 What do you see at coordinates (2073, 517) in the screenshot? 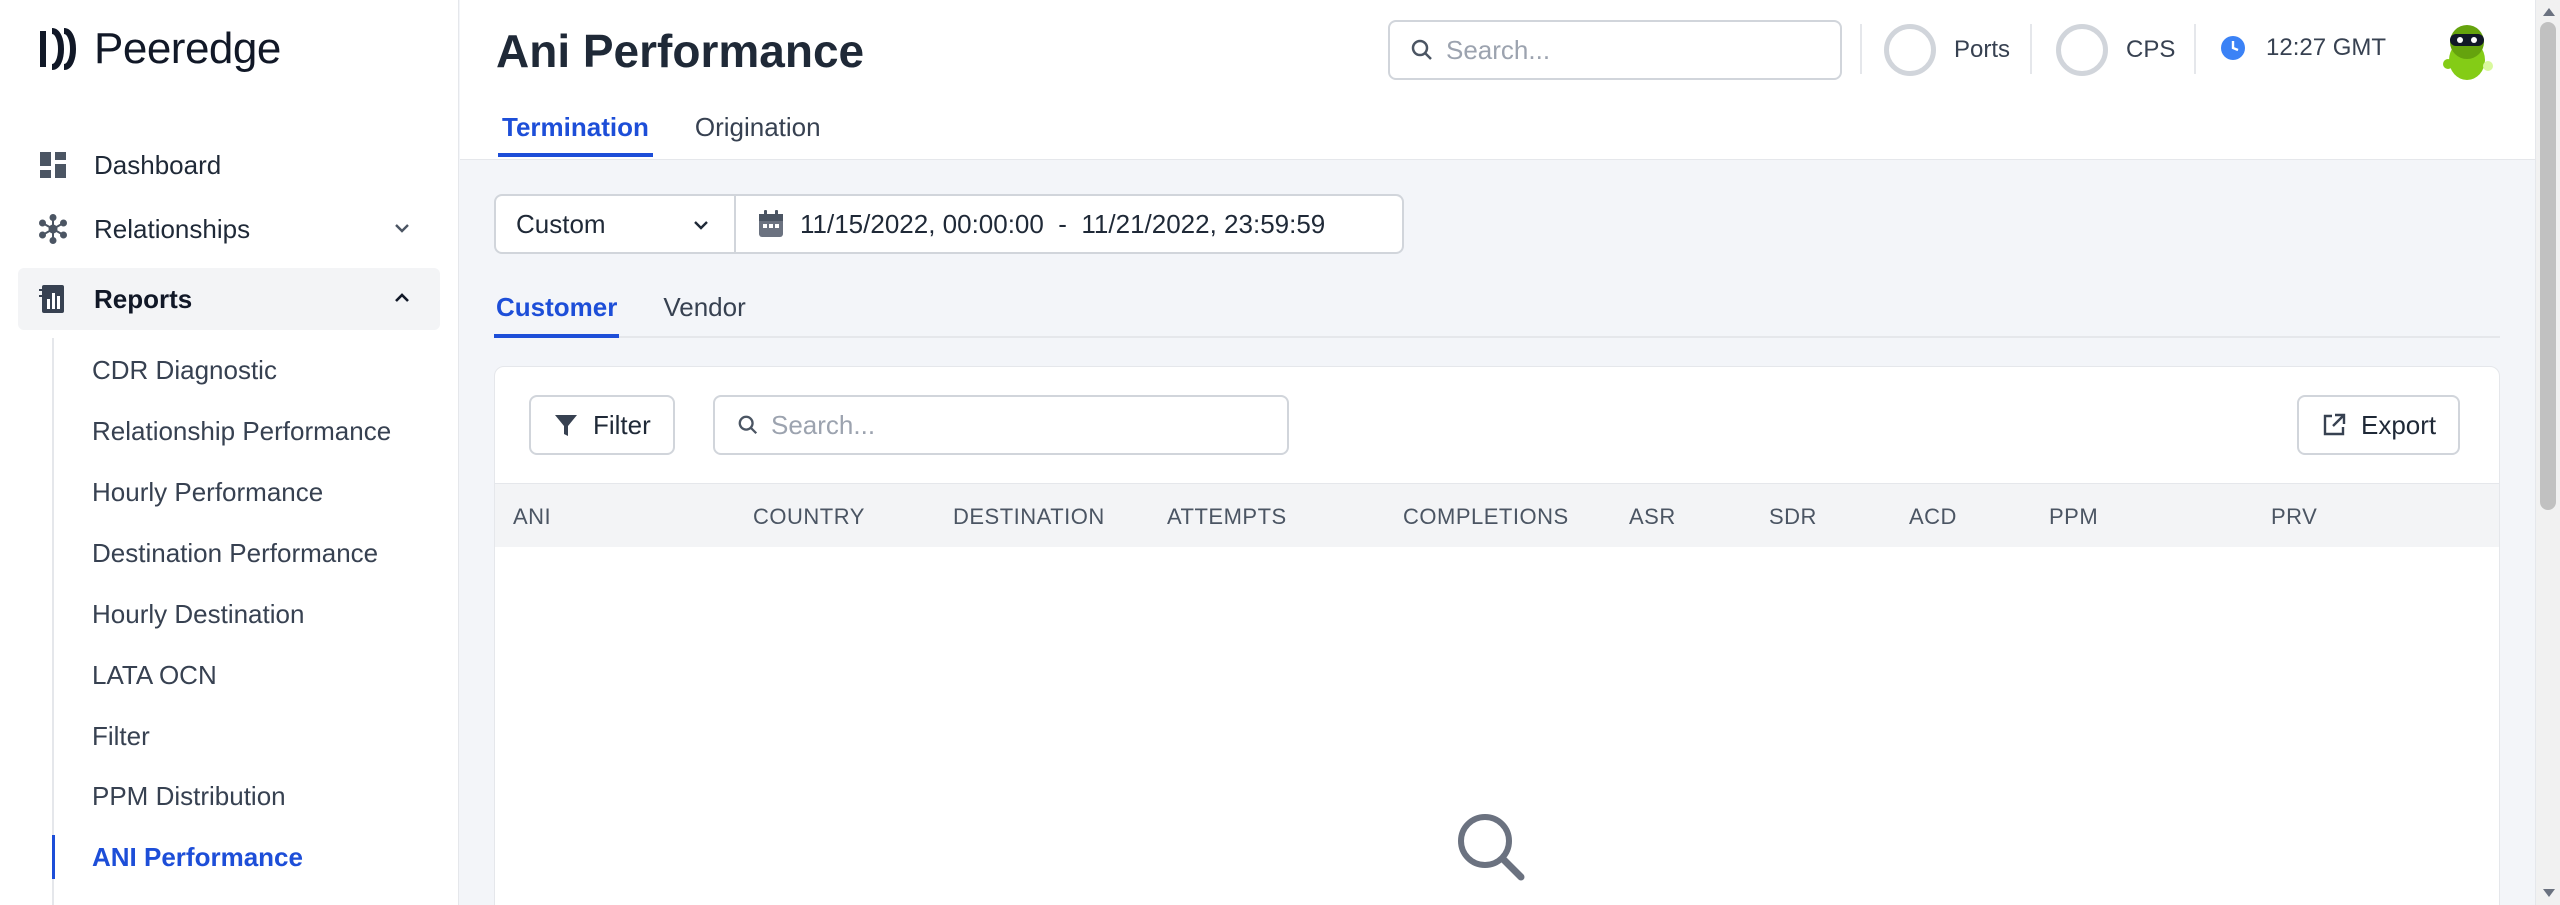
I see `column-header-ppm: PPM` at bounding box center [2073, 517].